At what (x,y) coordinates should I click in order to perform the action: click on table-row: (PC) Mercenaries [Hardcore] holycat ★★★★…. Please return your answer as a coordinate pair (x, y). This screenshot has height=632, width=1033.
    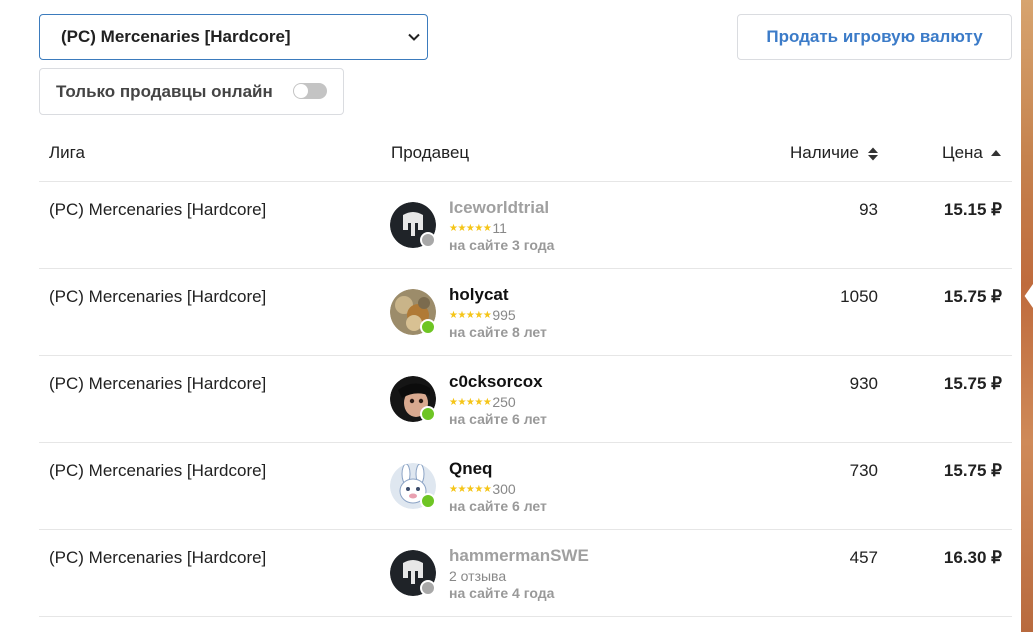
    Looking at the image, I should click on (525, 312).